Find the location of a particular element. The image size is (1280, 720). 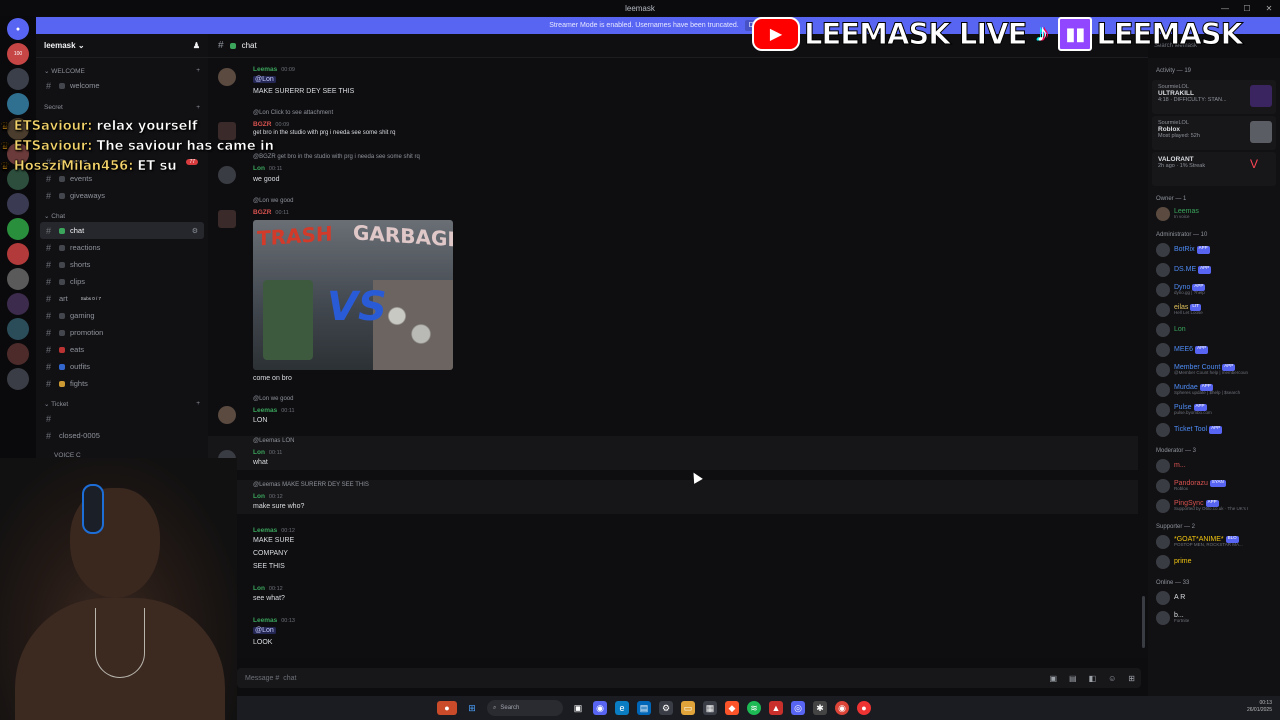

emoji-icon: ☺ is located at coordinates (1112, 678).